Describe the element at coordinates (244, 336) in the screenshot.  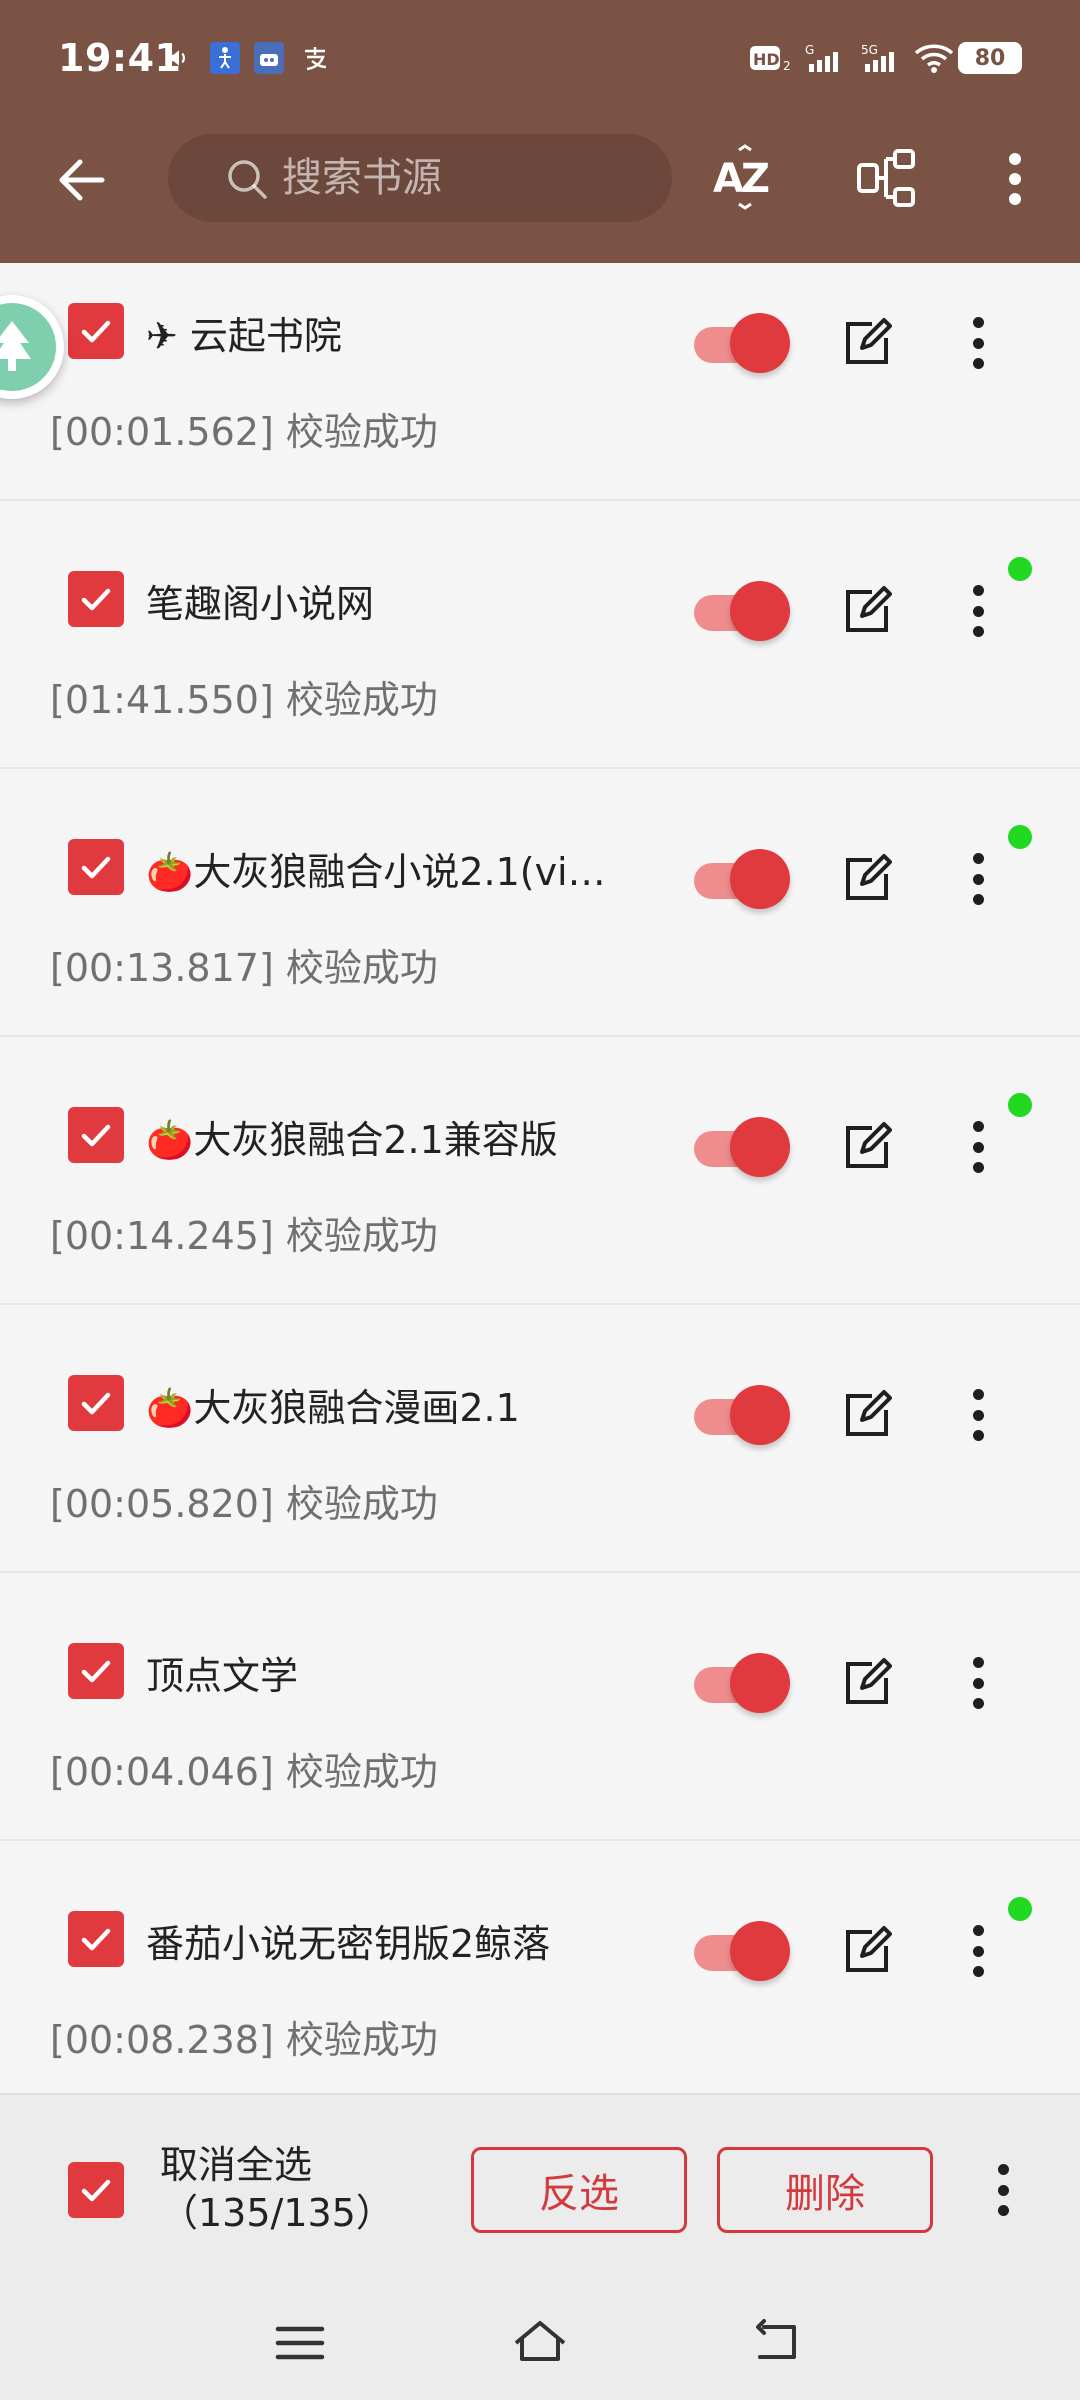
I see `source-name: ✈ 云起书院` at that location.